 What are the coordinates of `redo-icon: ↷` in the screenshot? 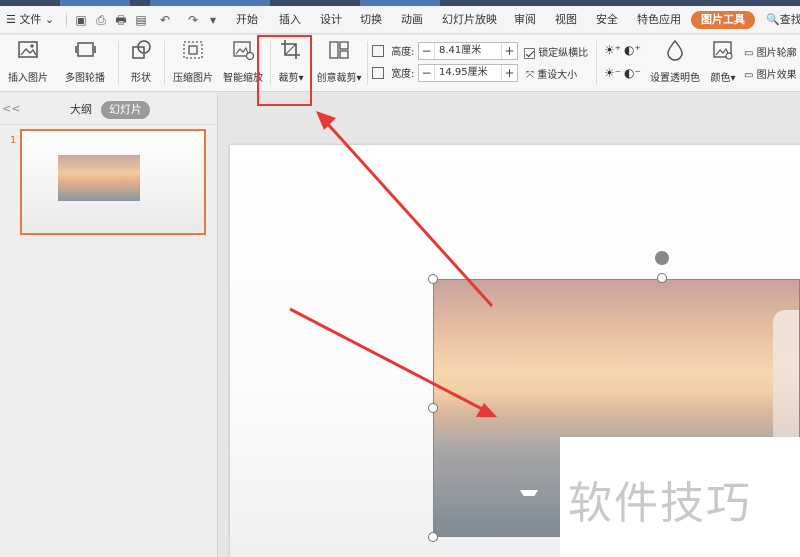 It's located at (193, 20).